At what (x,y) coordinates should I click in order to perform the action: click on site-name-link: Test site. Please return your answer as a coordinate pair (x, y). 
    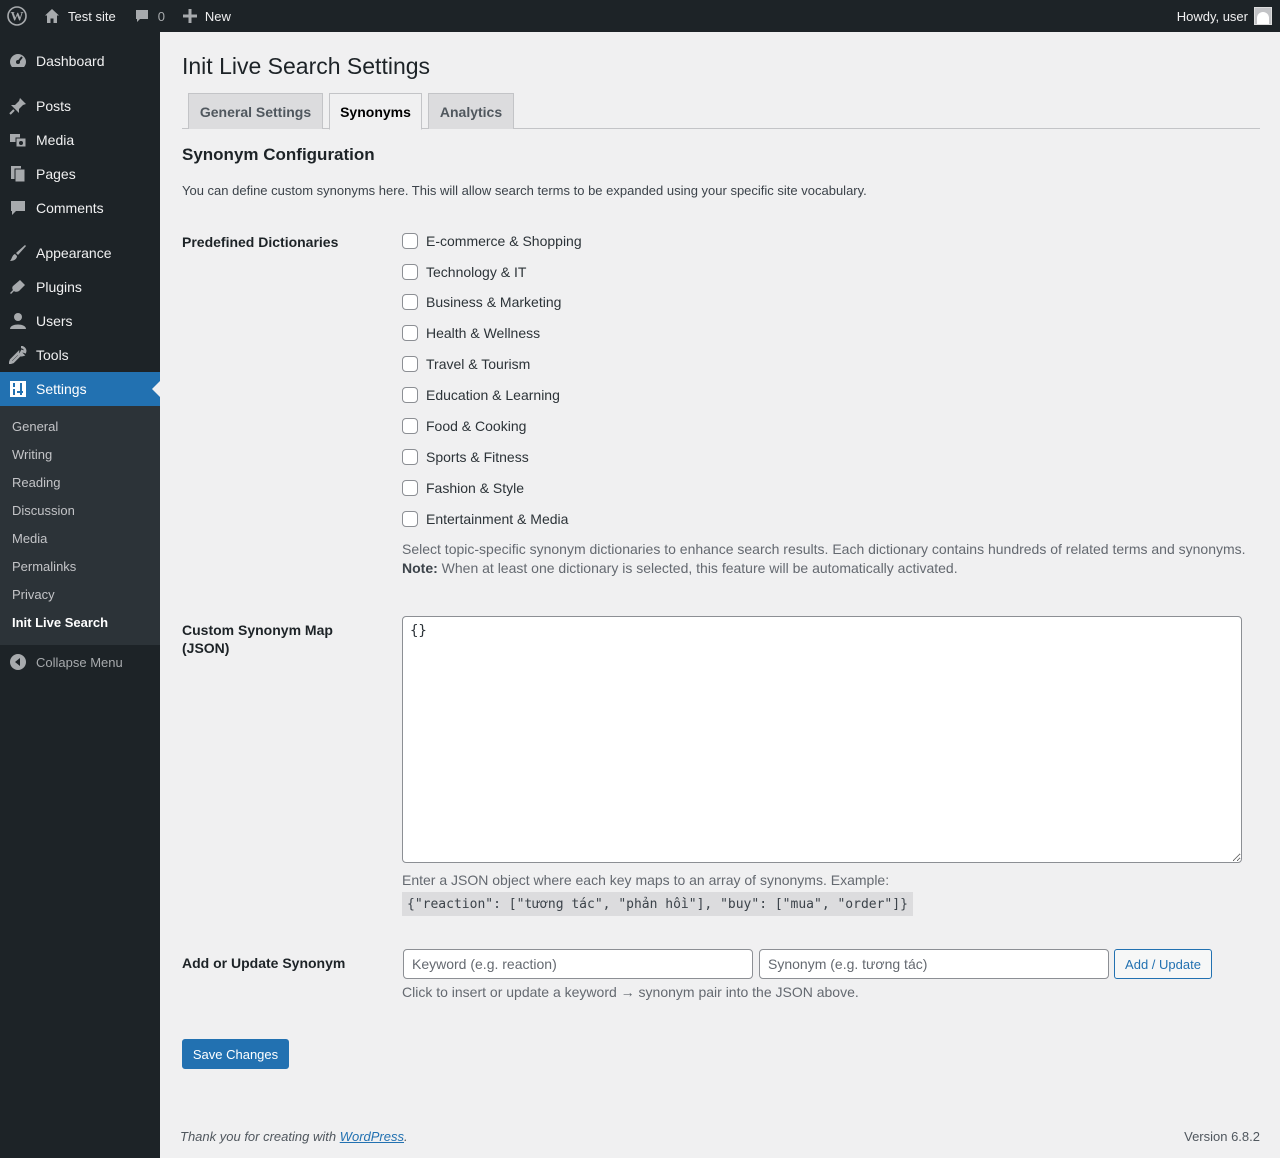
    Looking at the image, I should click on (79, 16).